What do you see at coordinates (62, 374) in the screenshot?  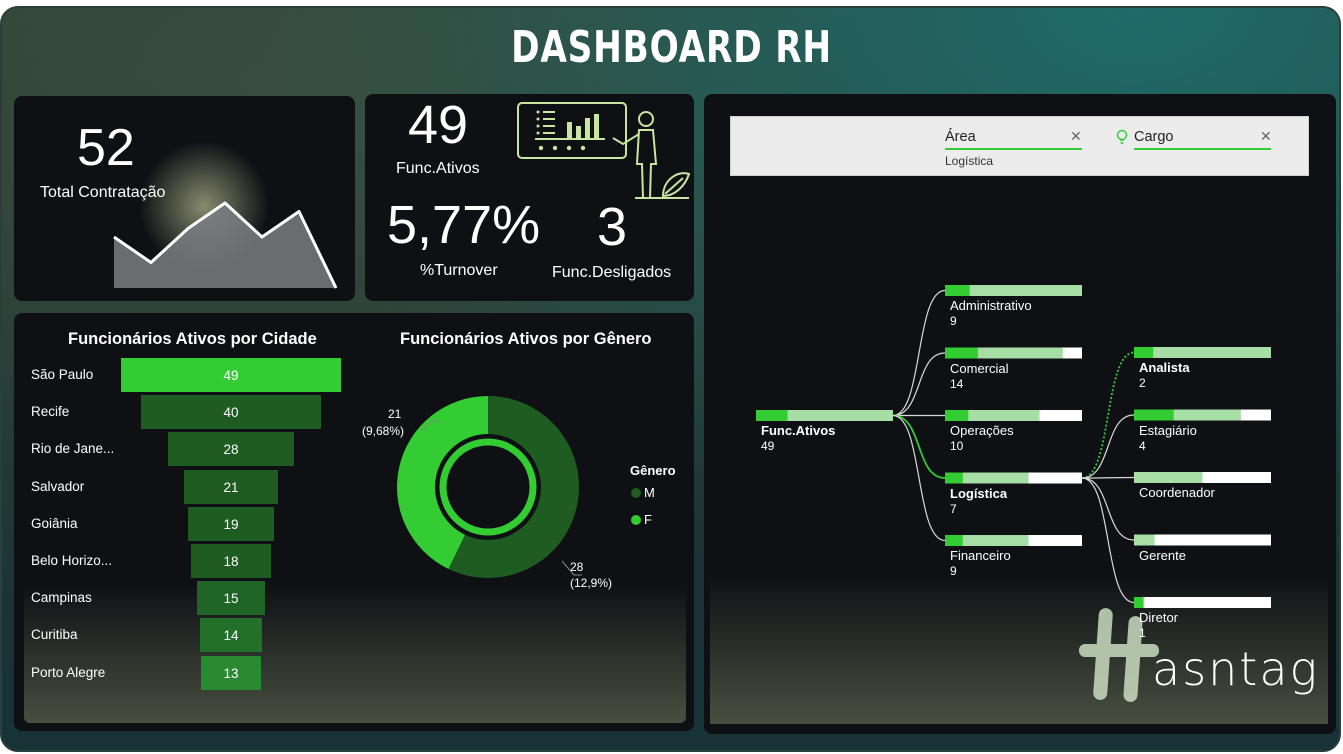 I see `funnel-category-label: São Paulo` at bounding box center [62, 374].